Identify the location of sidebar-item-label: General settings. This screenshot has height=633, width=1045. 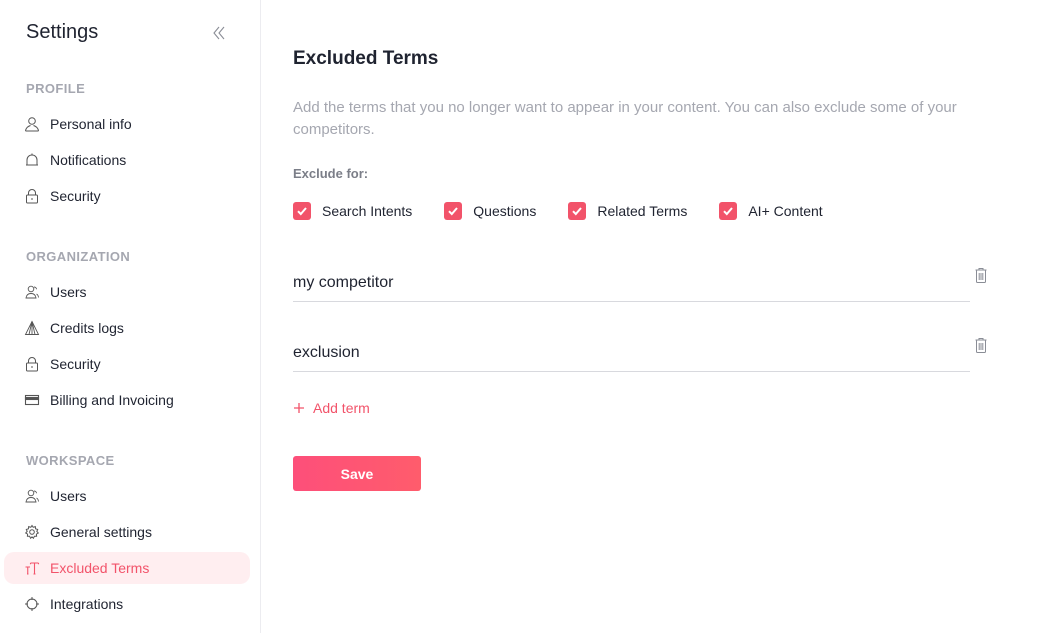
(101, 532).